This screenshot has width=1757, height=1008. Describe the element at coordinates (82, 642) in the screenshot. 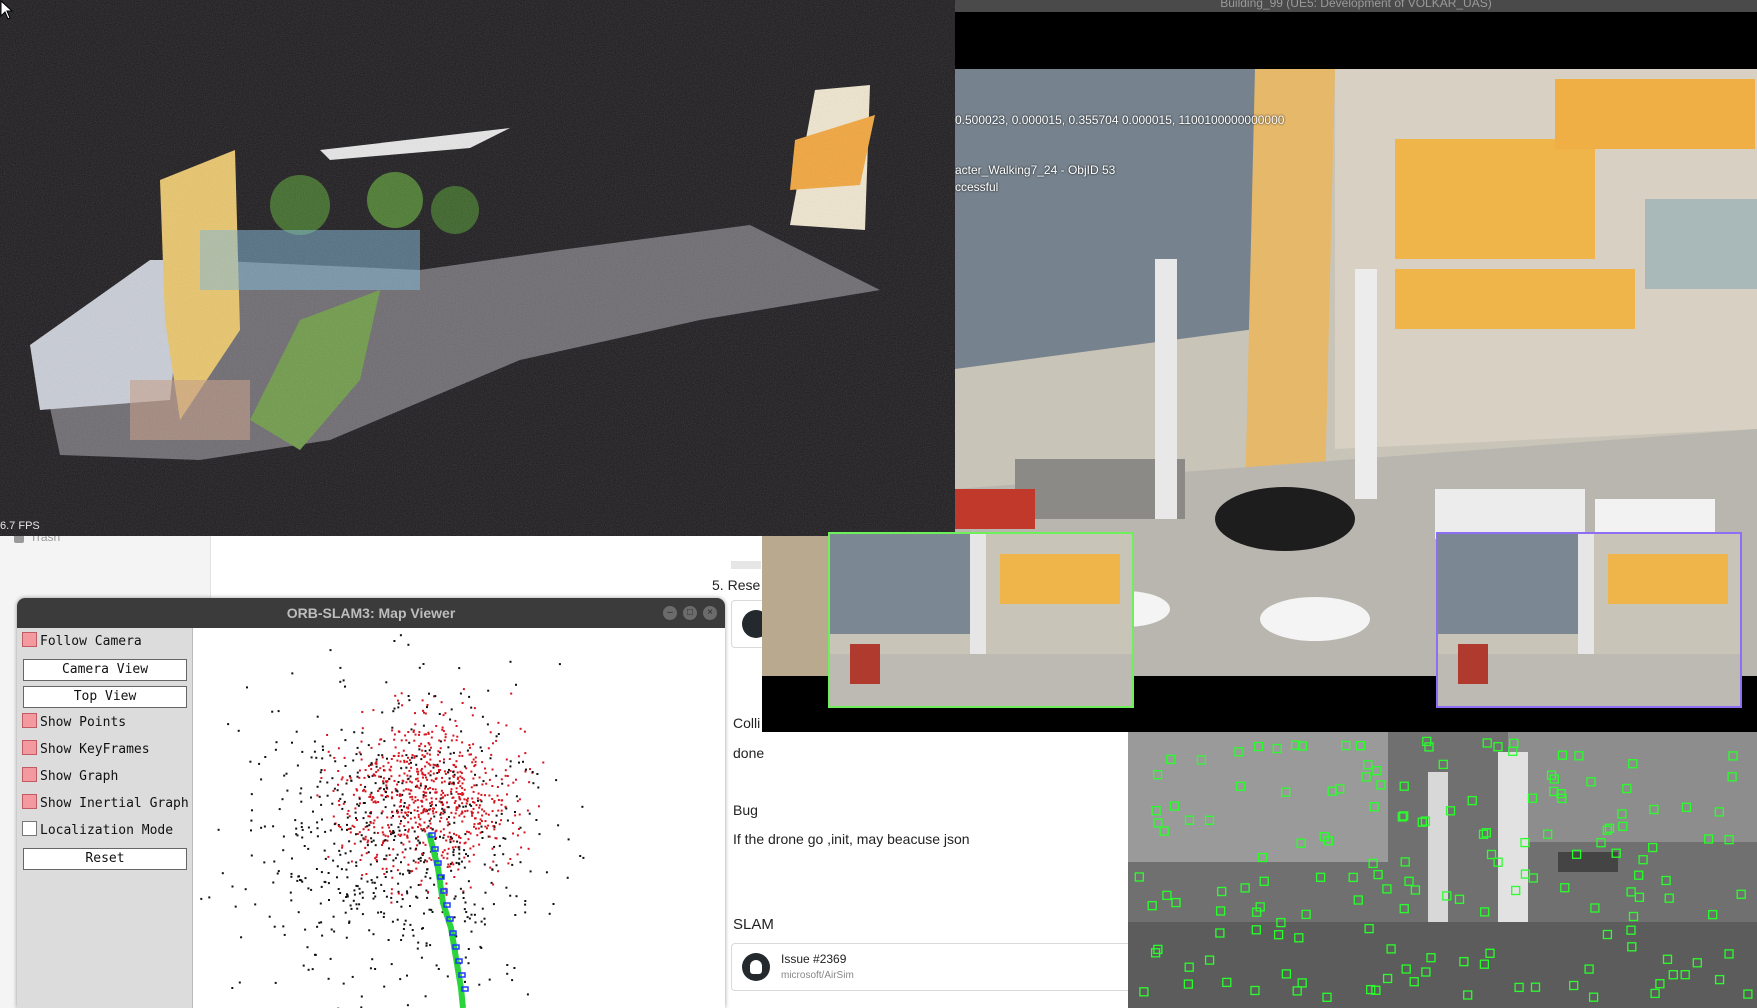

I see `follow-camera-checkbox: Follow Camera` at that location.